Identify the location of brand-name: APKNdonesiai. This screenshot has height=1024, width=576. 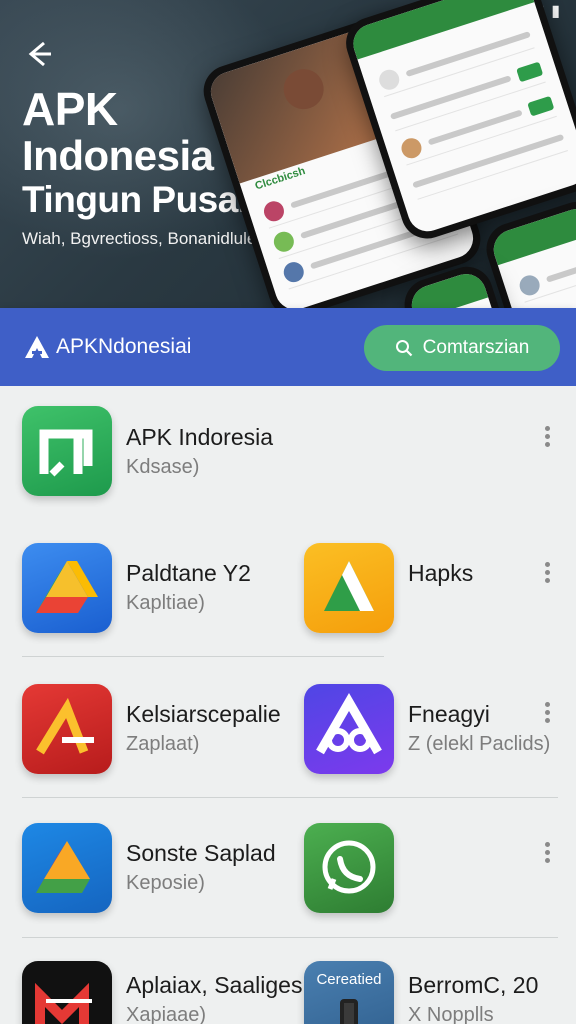
(124, 346).